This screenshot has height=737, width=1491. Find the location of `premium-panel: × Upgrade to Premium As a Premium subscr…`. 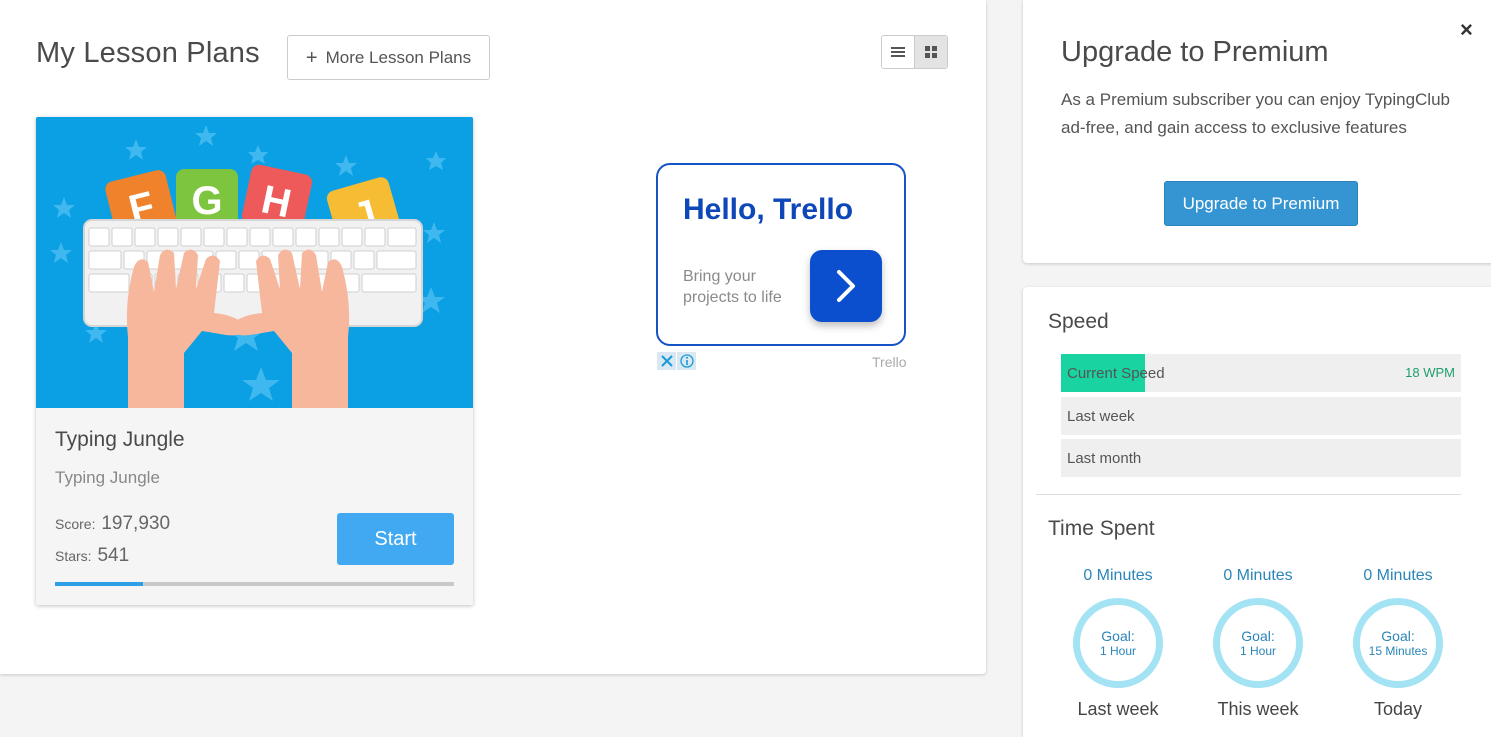

premium-panel: × Upgrade to Premium As a Premium subscr… is located at coordinates (1257, 131).